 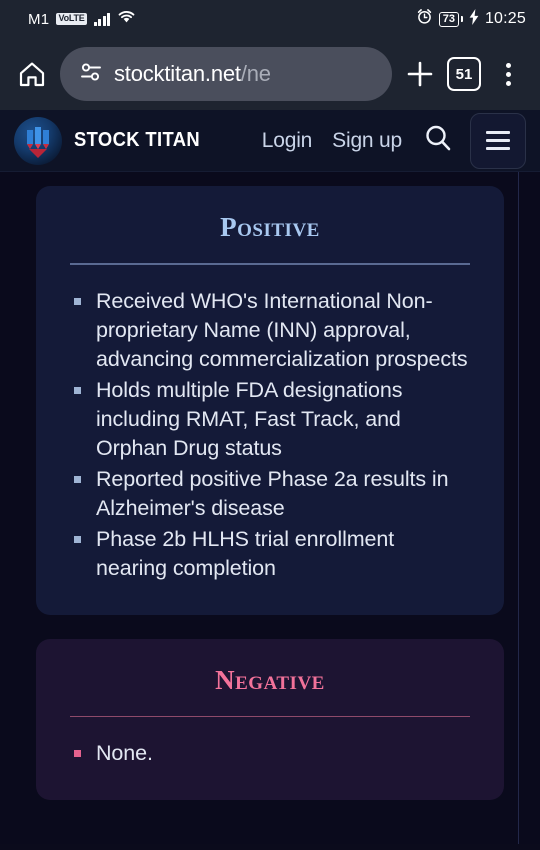 What do you see at coordinates (255, 73) in the screenshot?
I see `url-path: /ne` at bounding box center [255, 73].